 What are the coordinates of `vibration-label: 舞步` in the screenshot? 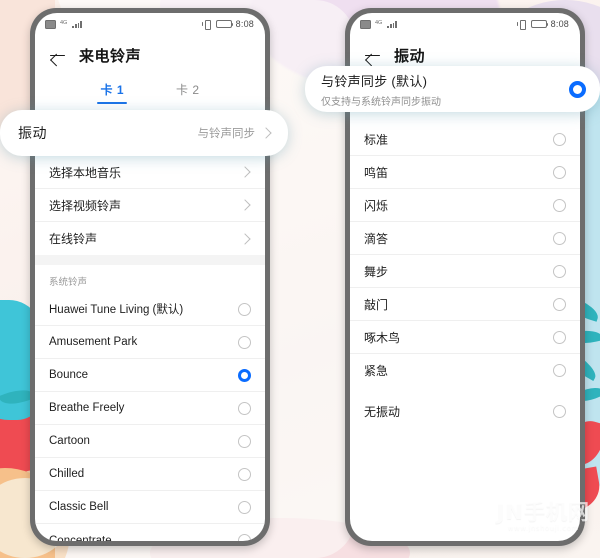 It's located at (376, 271).